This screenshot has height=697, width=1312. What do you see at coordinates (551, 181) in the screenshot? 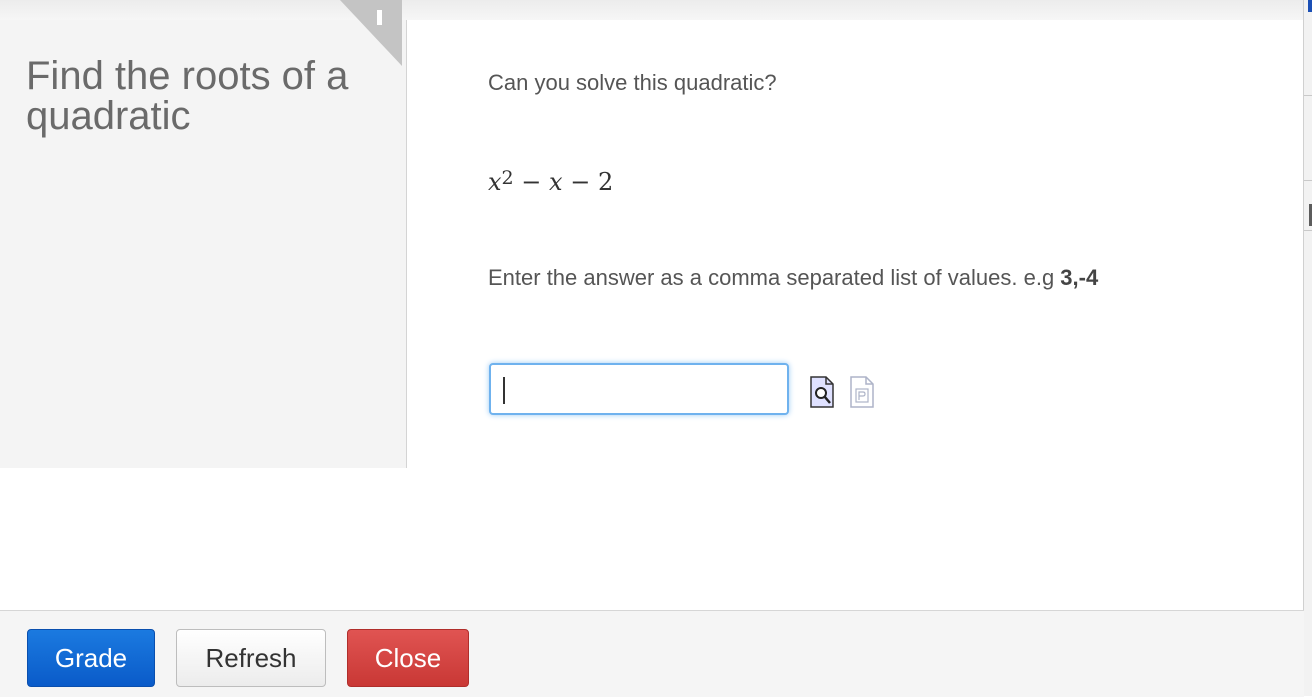
I see `equation: x2 − x − 2` at bounding box center [551, 181].